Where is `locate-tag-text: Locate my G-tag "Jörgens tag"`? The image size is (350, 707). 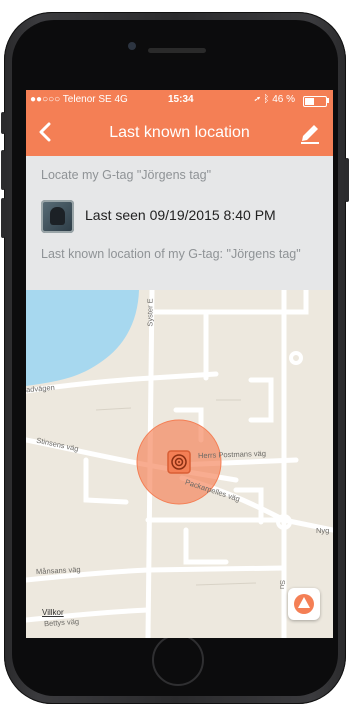
locate-tag-text: Locate my G-tag "Jörgens tag" is located at coordinates (126, 175).